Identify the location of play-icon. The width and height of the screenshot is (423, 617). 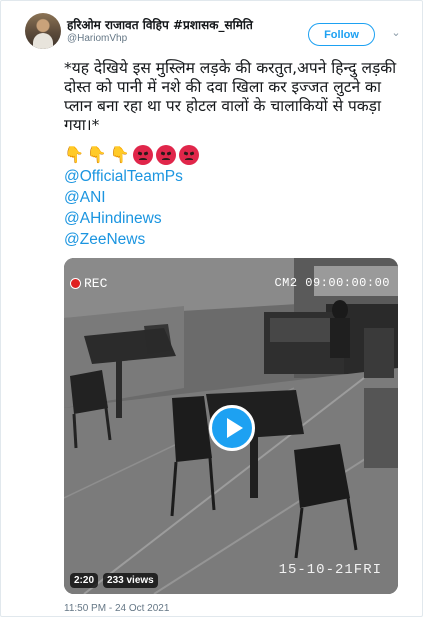
(234, 428).